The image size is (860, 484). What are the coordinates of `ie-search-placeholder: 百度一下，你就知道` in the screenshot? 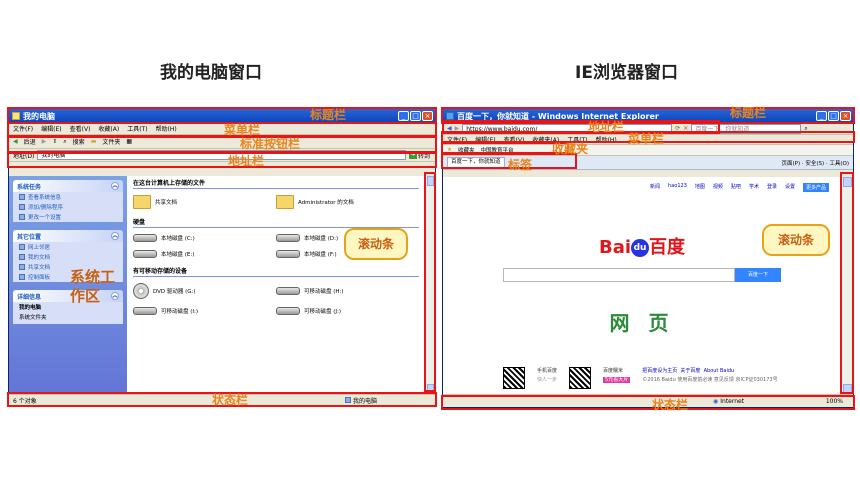 It's located at (722, 129).